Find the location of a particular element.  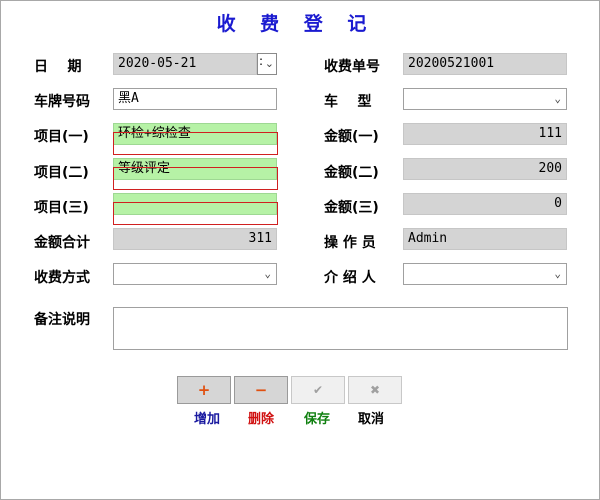

checkmark-icon: ✔ is located at coordinates (318, 390).